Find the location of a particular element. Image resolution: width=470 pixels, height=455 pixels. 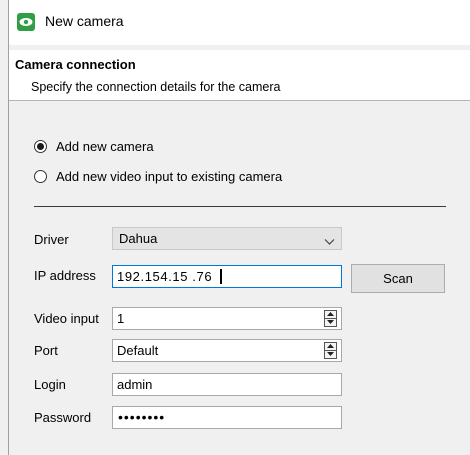

header-divider is located at coordinates (239, 100).